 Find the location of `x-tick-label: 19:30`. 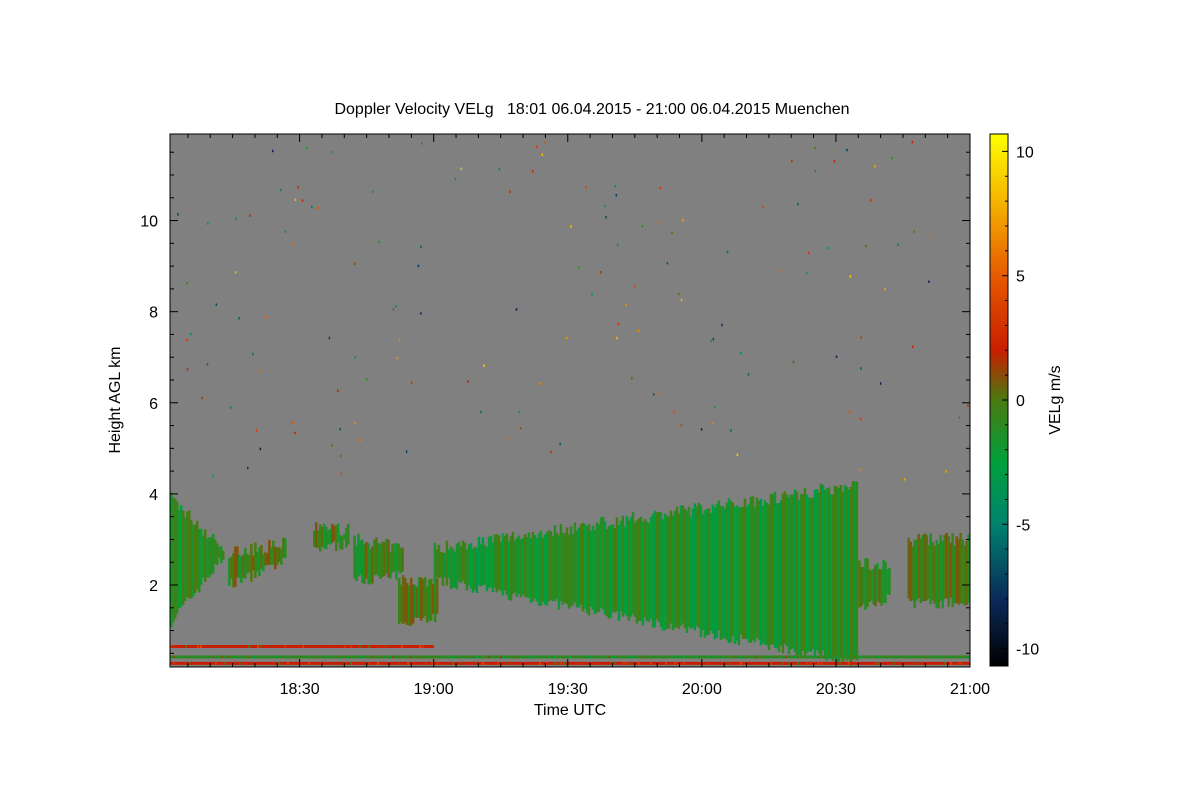

x-tick-label: 19:30 is located at coordinates (568, 689).